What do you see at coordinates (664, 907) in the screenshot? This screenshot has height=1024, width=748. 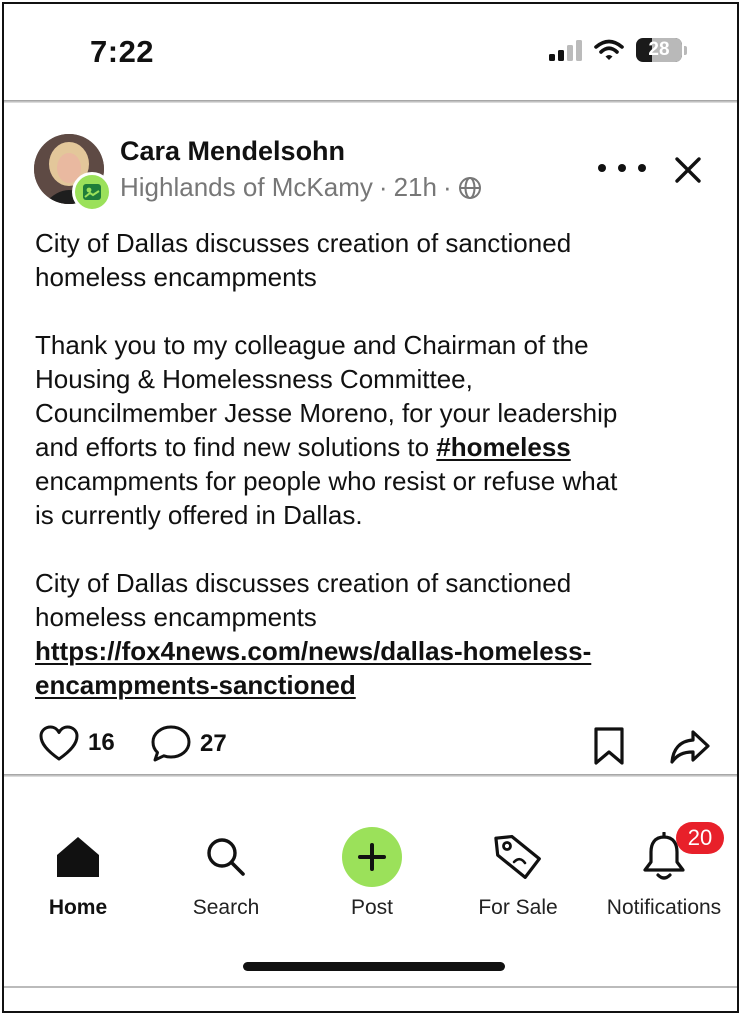 I see `nav-notifications-label: Notifications` at bounding box center [664, 907].